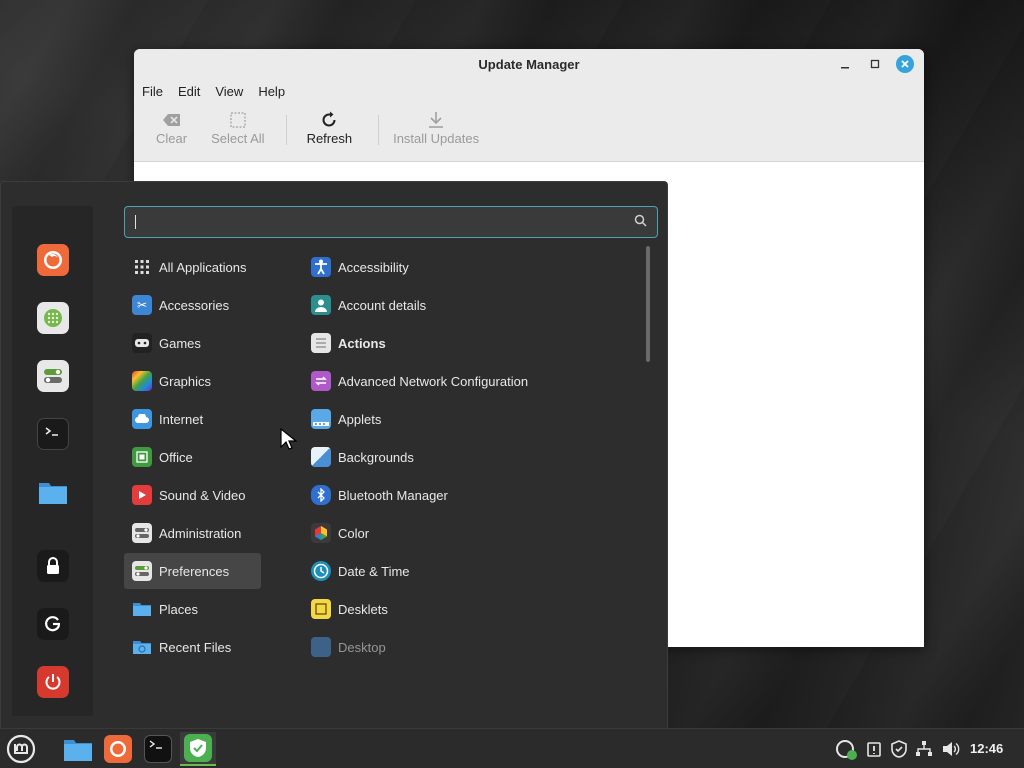 Image resolution: width=1024 pixels, height=768 pixels. What do you see at coordinates (192, 343) in the screenshot?
I see `category-games: Games` at bounding box center [192, 343].